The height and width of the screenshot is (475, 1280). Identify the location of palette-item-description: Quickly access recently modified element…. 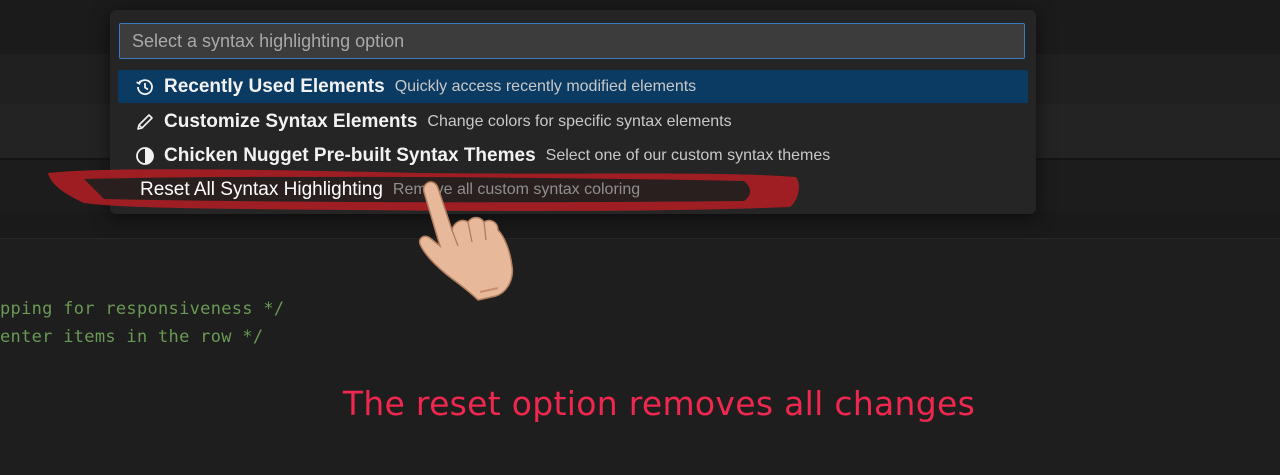
(545, 86).